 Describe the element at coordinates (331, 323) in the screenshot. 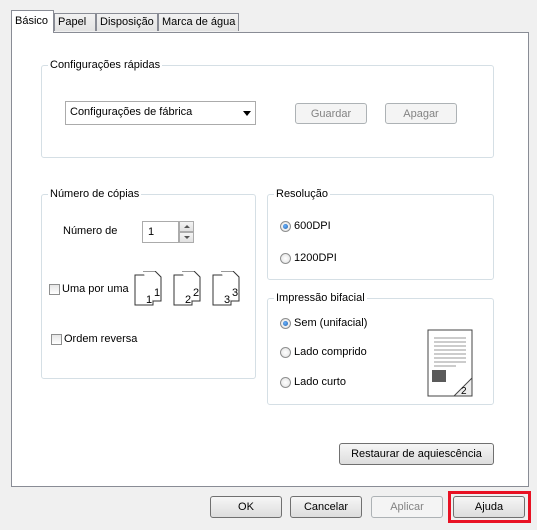

I see `duplex-none-label: Sem (unifacial)` at that location.